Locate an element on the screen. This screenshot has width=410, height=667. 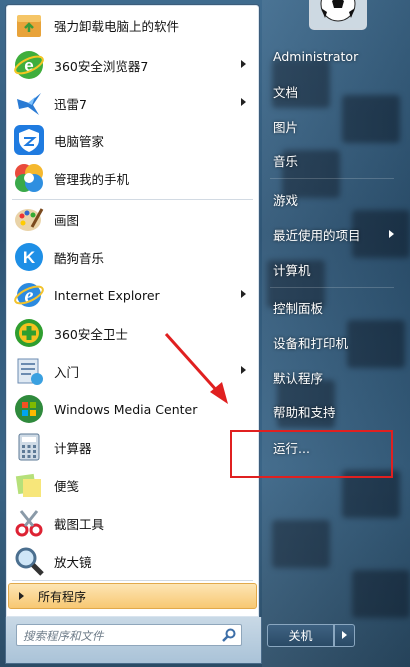
thunder-bird-icon is located at coordinates (29, 103).